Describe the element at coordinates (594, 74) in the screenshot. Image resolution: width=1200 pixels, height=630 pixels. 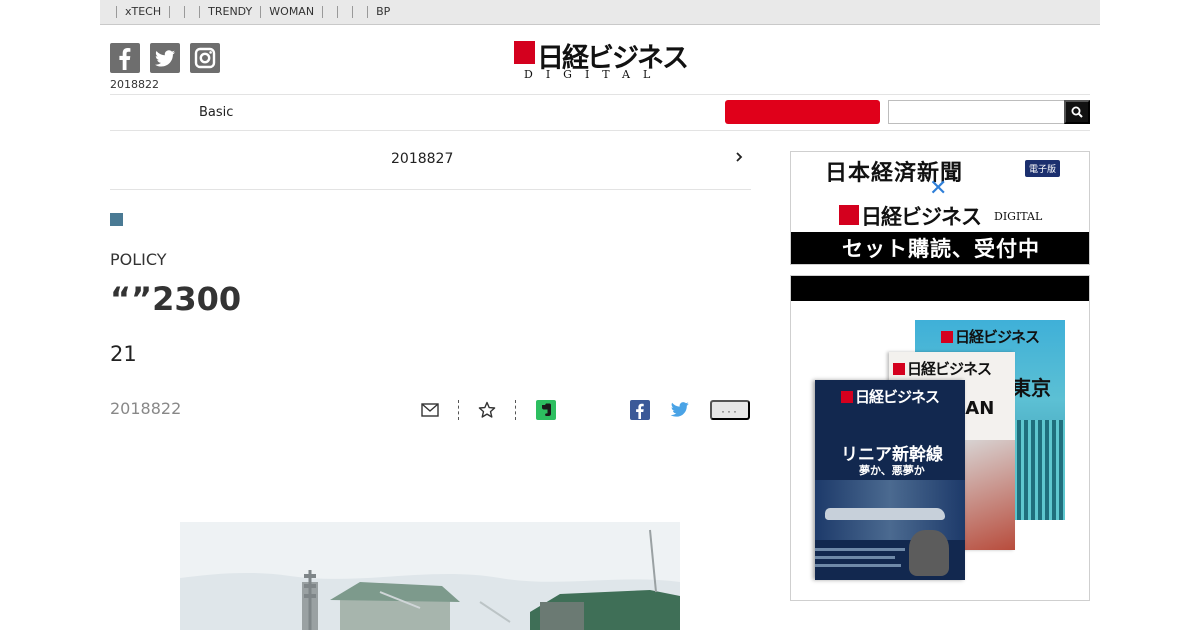
I see `logo-subtext: DIGITAL` at that location.